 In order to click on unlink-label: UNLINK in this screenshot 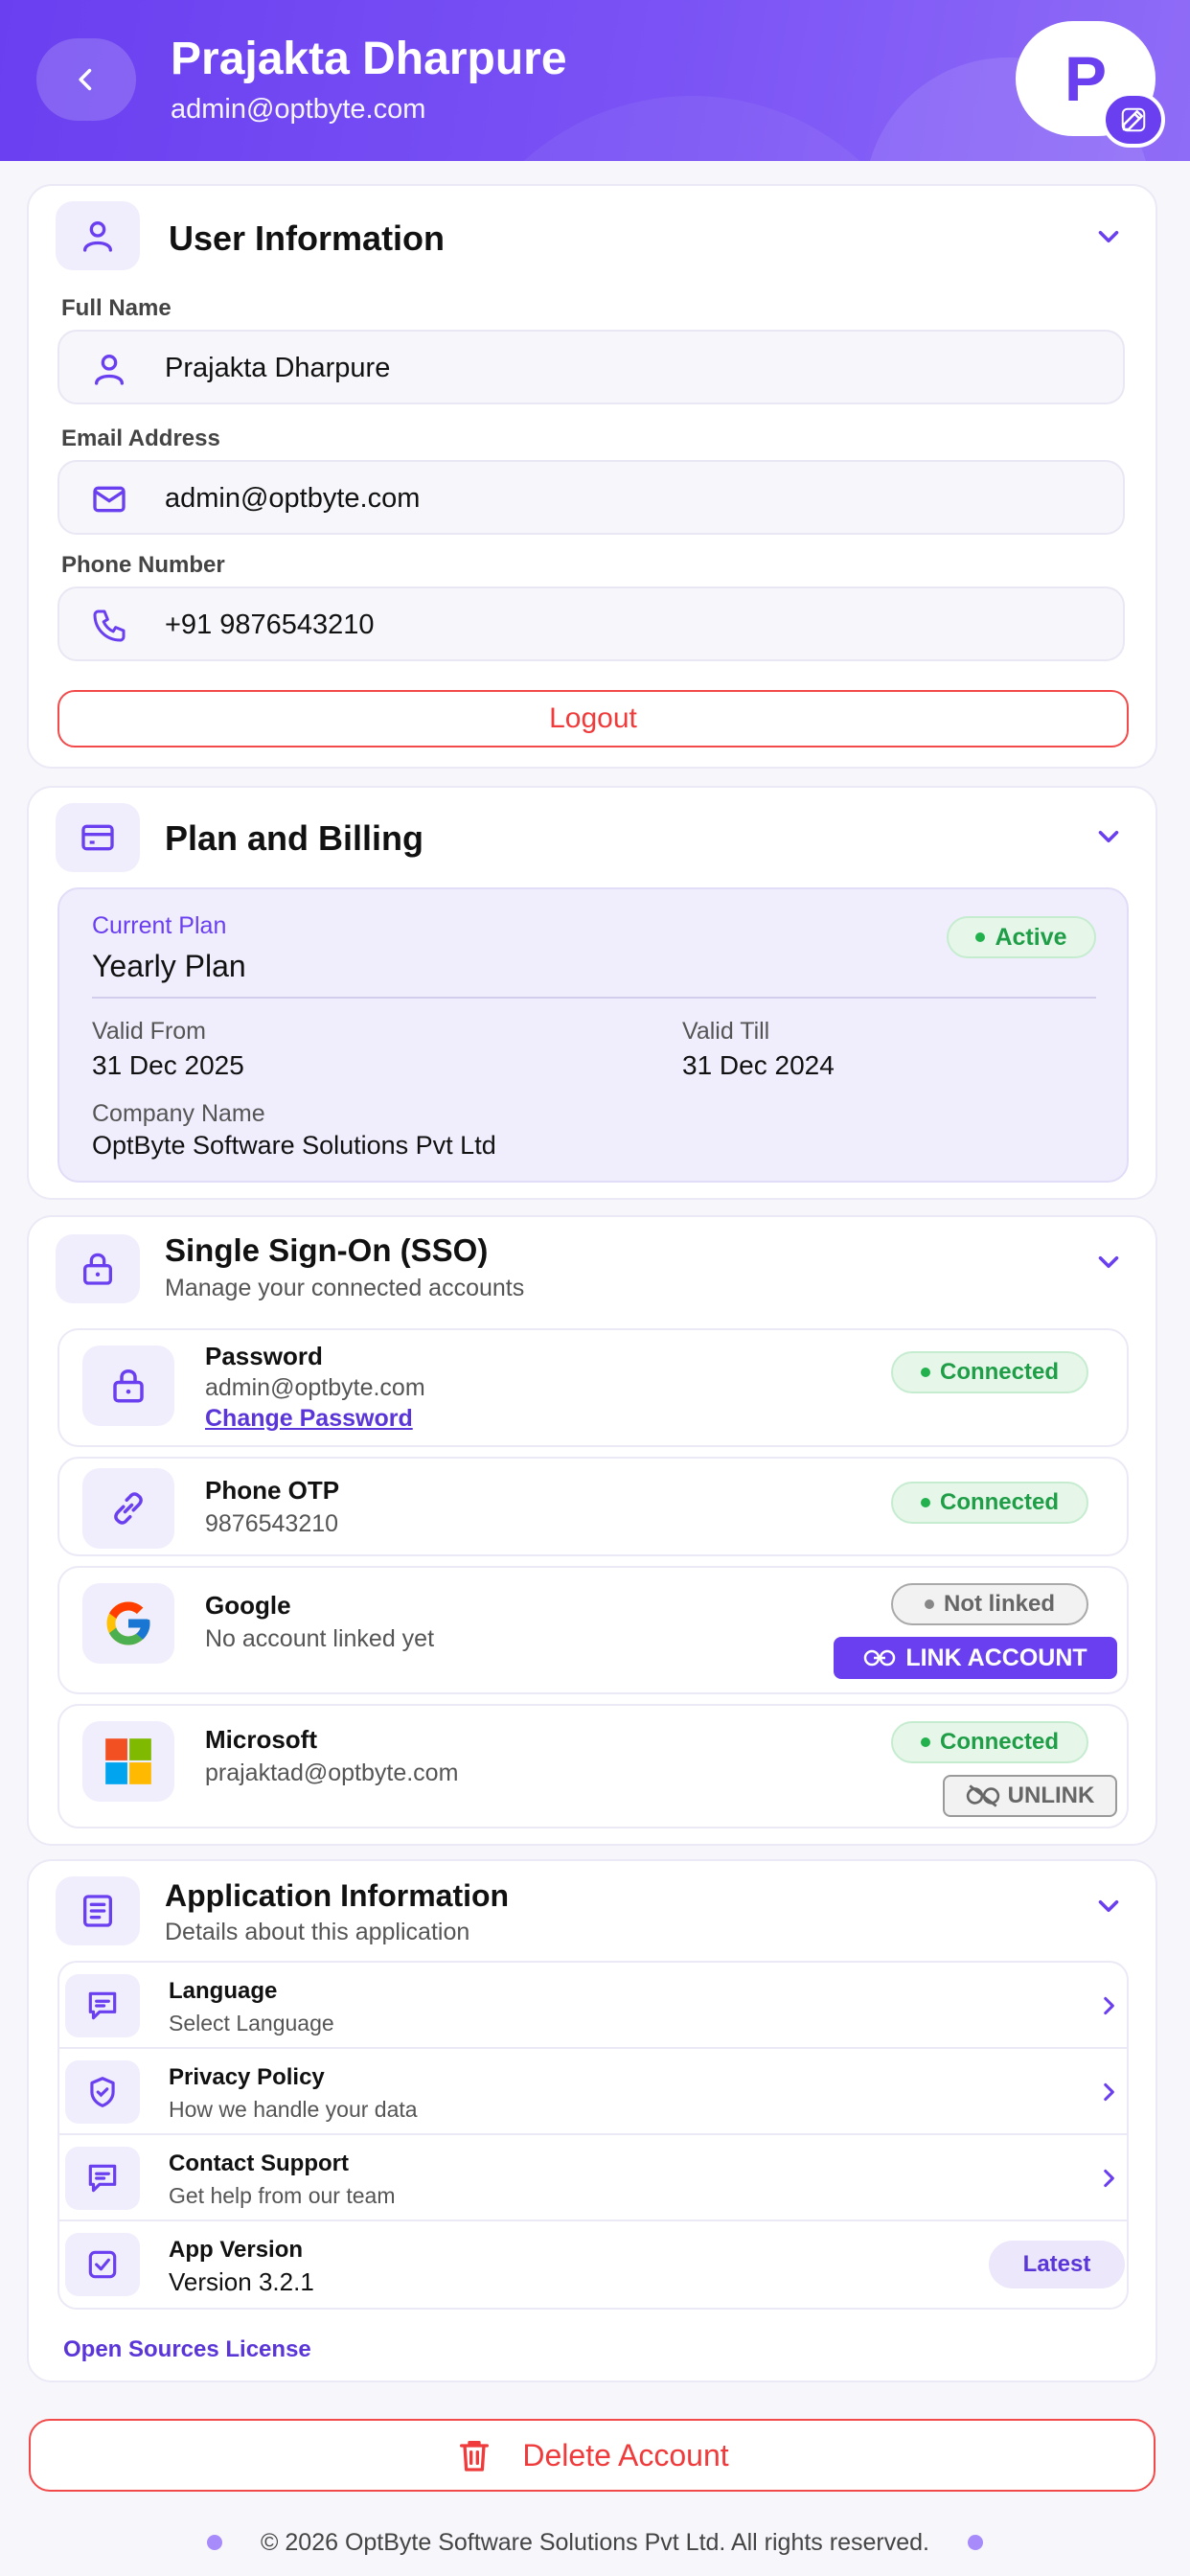, I will do `click(1051, 1795)`.